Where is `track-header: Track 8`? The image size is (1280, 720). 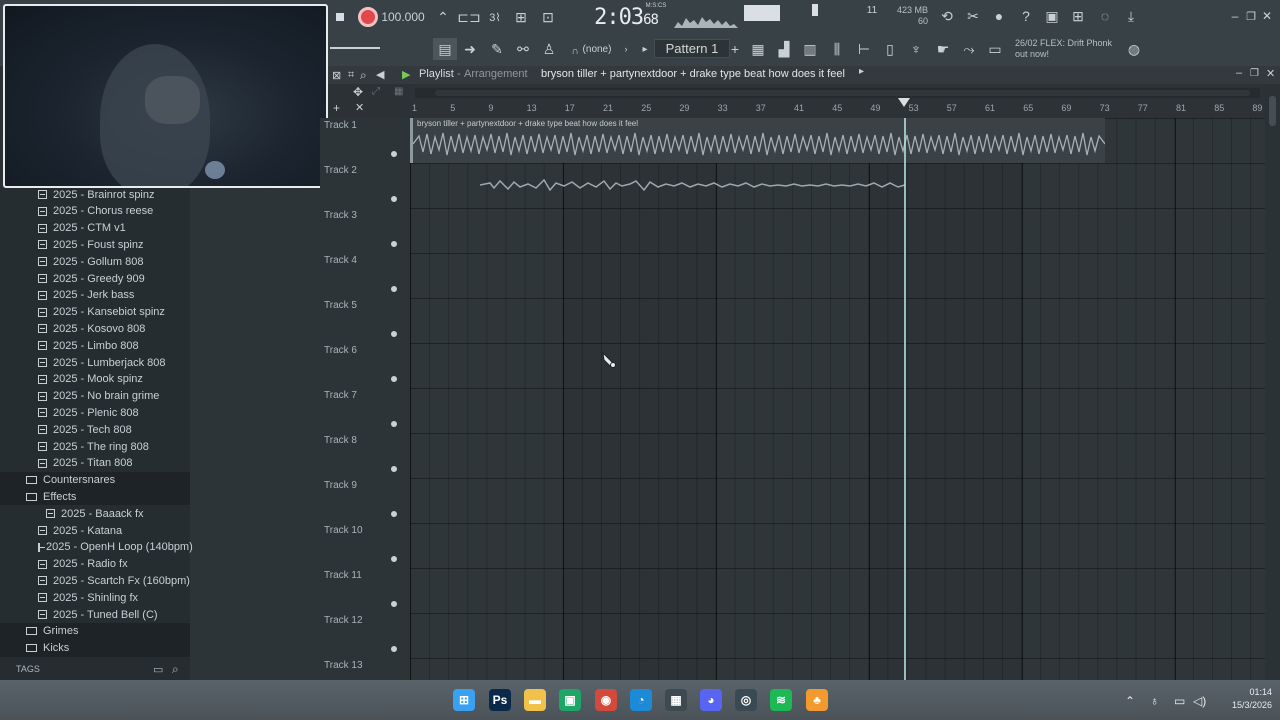
track-header: Track 8 is located at coordinates (365, 455).